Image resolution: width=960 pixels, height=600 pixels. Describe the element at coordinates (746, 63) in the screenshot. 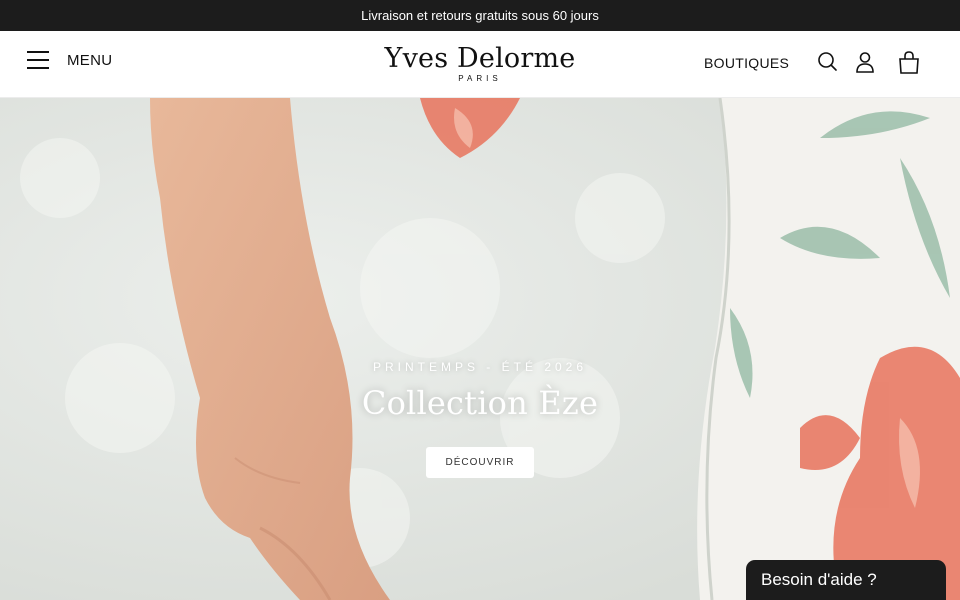

I see `boutiques-link: BOUTIQUES` at that location.